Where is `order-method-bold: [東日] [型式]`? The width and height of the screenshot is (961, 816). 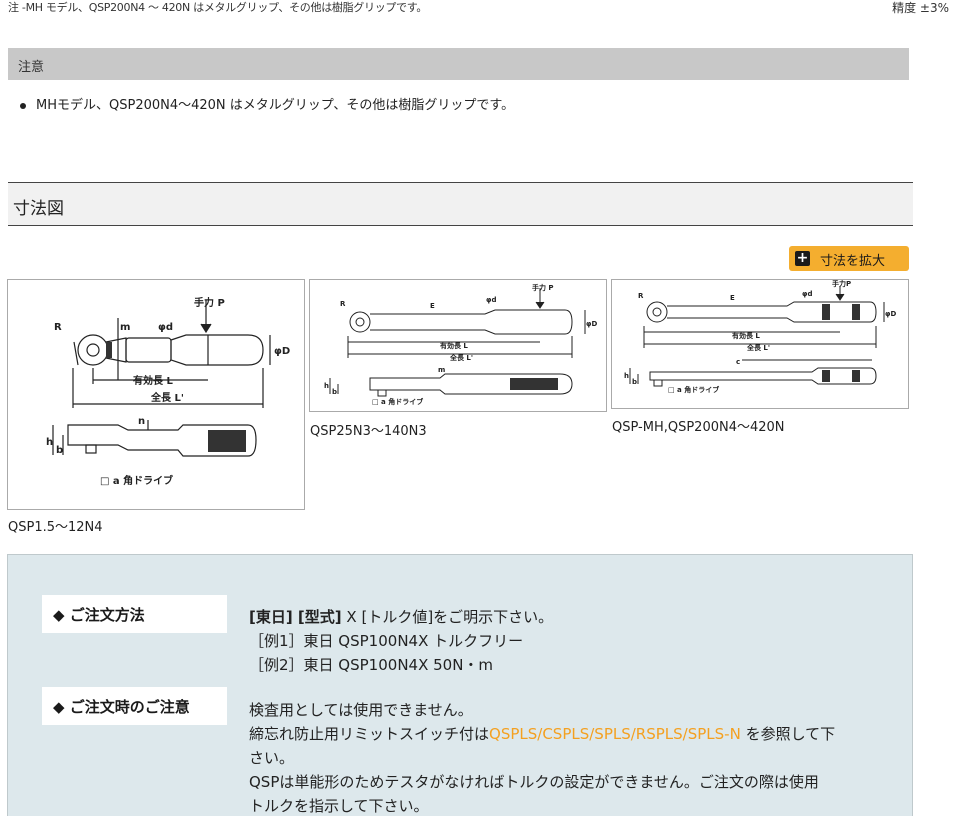 order-method-bold: [東日] [型式] is located at coordinates (295, 617).